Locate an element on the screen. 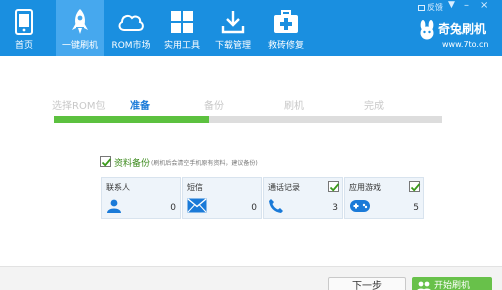 This screenshot has width=502, height=290. medkit-icon is located at coordinates (286, 22).